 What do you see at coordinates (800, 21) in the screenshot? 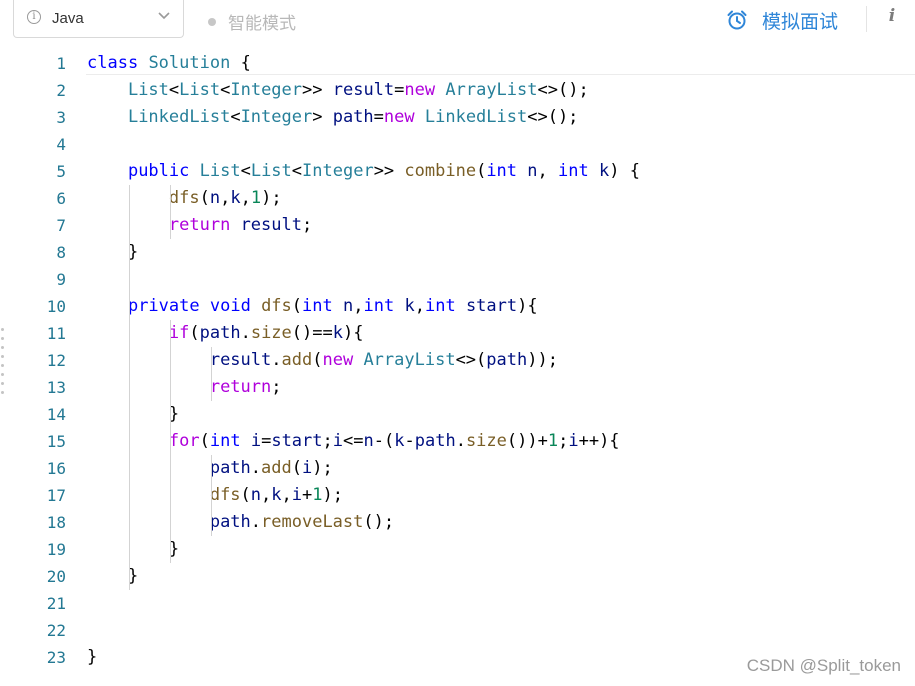
I see `mock-interview-label: 模拟面试` at bounding box center [800, 21].